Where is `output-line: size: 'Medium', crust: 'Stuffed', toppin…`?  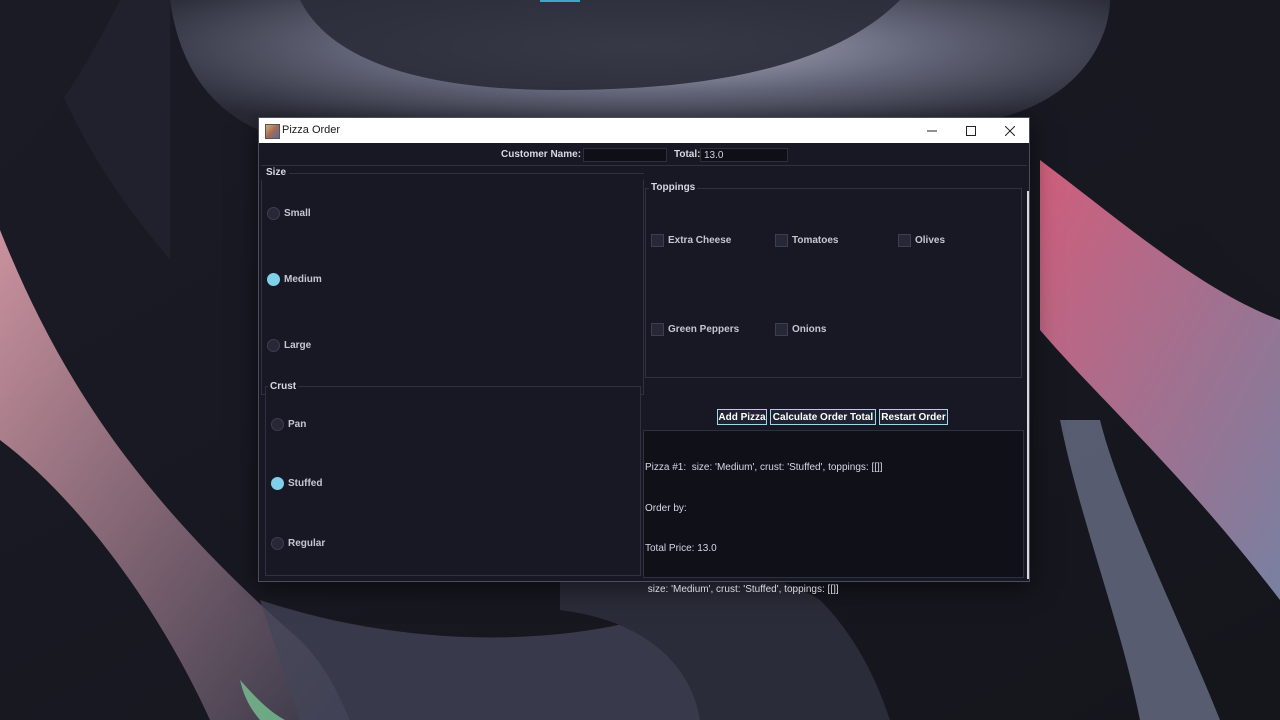 output-line: size: 'Medium', crust: 'Stuffed', toppin… is located at coordinates (742, 589).